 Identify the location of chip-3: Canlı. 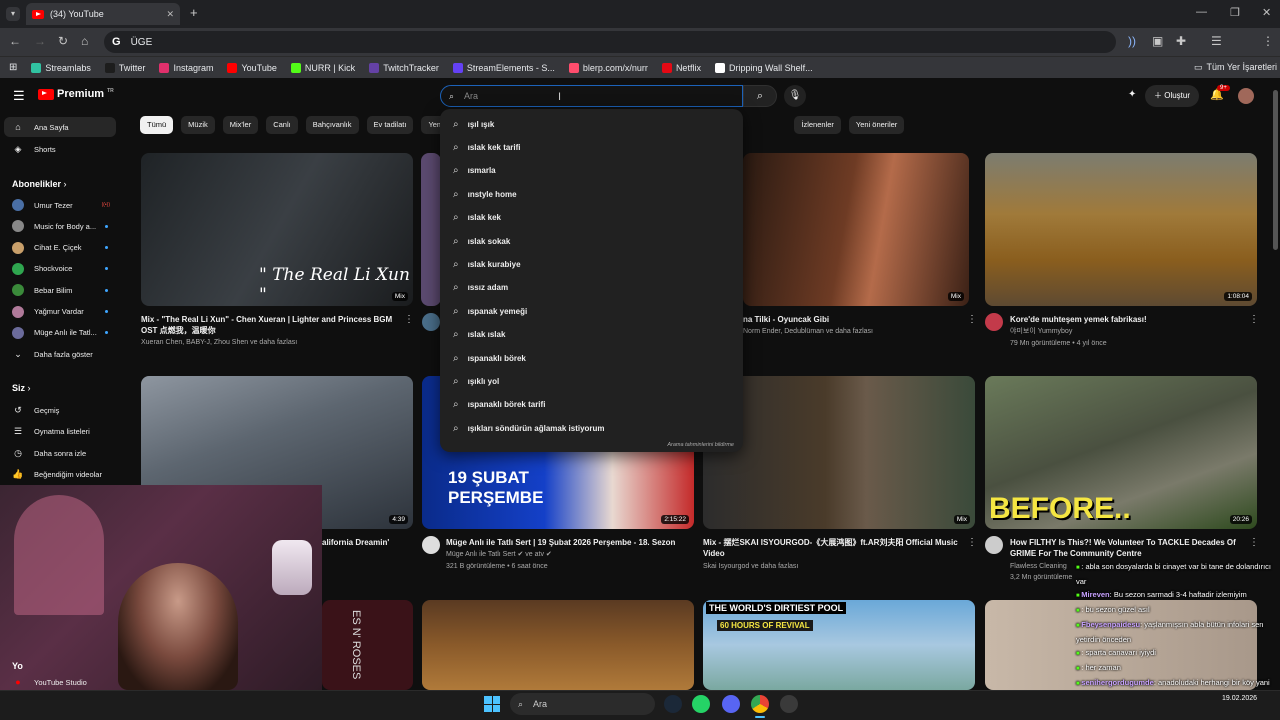
(282, 125).